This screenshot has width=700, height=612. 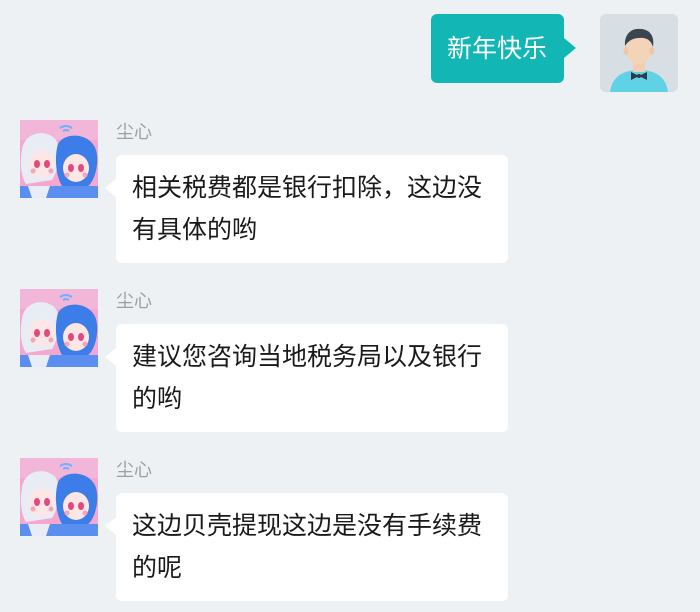 I want to click on incoming-bubble: 相关税费都是银行扣除，这边没有具体的哟, so click(x=306, y=209).